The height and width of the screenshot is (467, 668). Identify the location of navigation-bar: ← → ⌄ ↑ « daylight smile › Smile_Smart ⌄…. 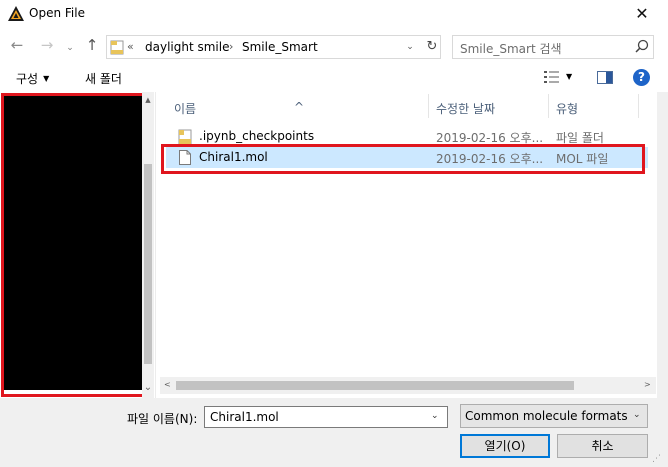
(334, 46).